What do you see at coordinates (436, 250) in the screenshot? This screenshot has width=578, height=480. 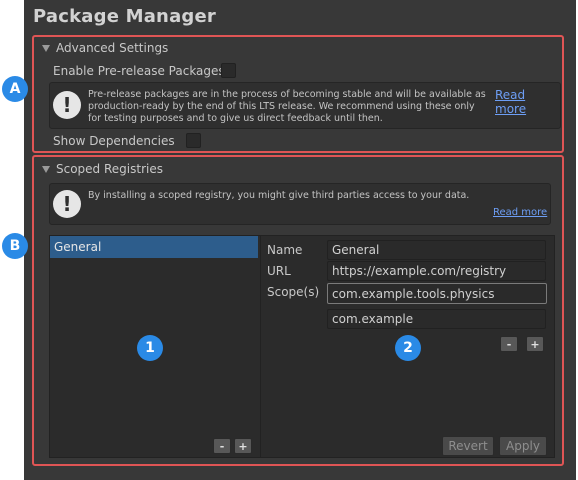 I see `name-field: General` at bounding box center [436, 250].